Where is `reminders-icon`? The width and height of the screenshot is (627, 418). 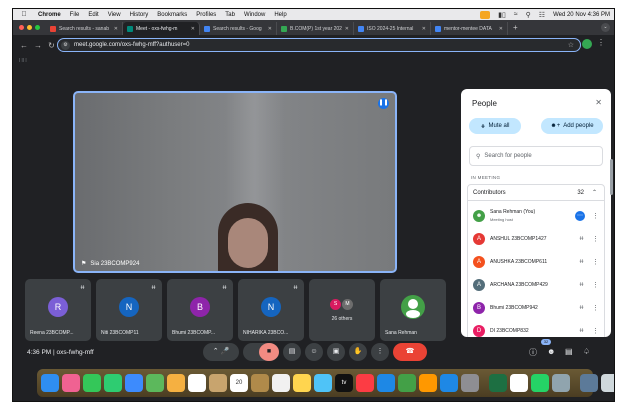
reminders-icon is located at coordinates (281, 383).